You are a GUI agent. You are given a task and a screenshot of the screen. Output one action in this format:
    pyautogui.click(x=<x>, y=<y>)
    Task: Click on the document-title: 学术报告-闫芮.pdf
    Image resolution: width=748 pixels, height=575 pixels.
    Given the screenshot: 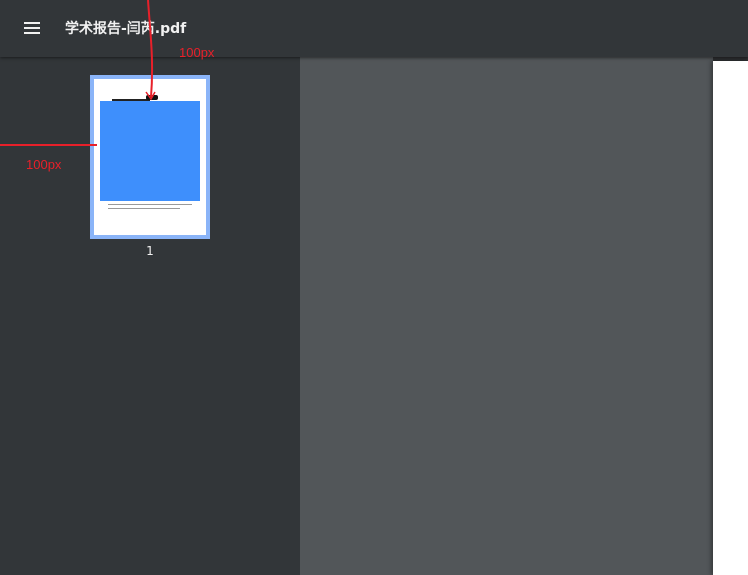 What is the action you would take?
    pyautogui.click(x=126, y=29)
    